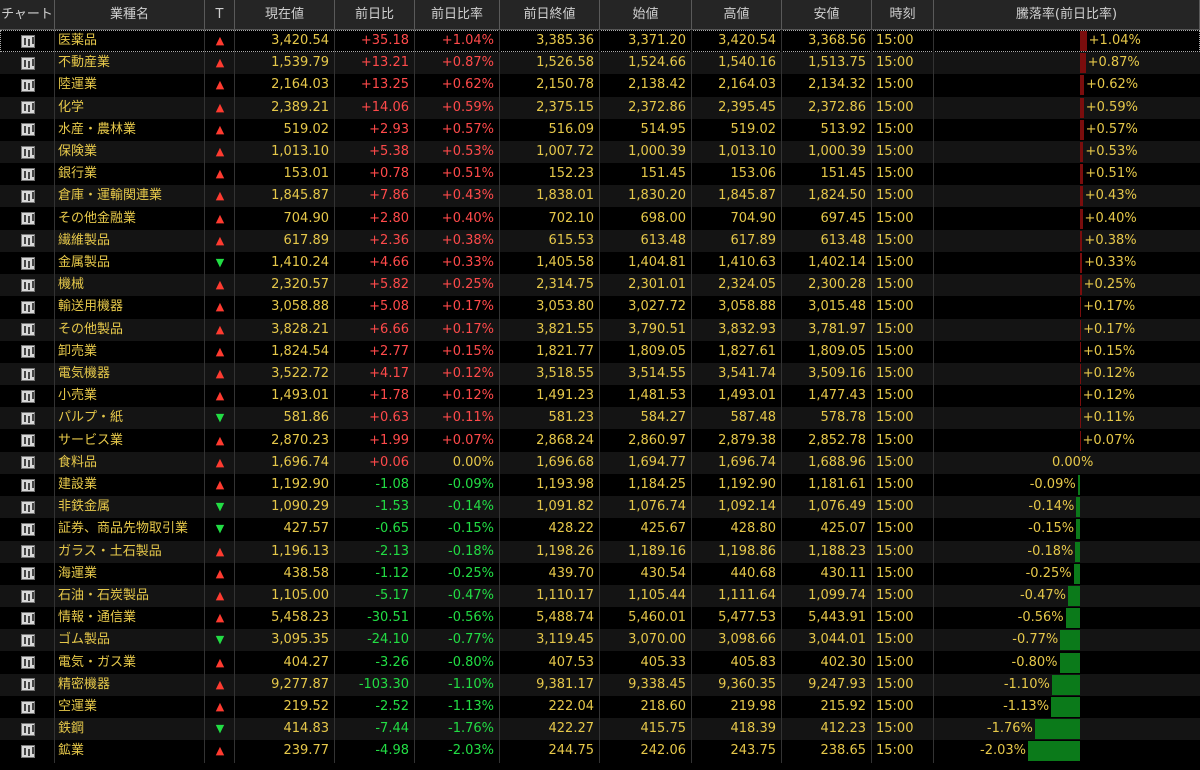  What do you see at coordinates (130, 640) in the screenshot?
I see `sector-name: ゴム製品` at bounding box center [130, 640].